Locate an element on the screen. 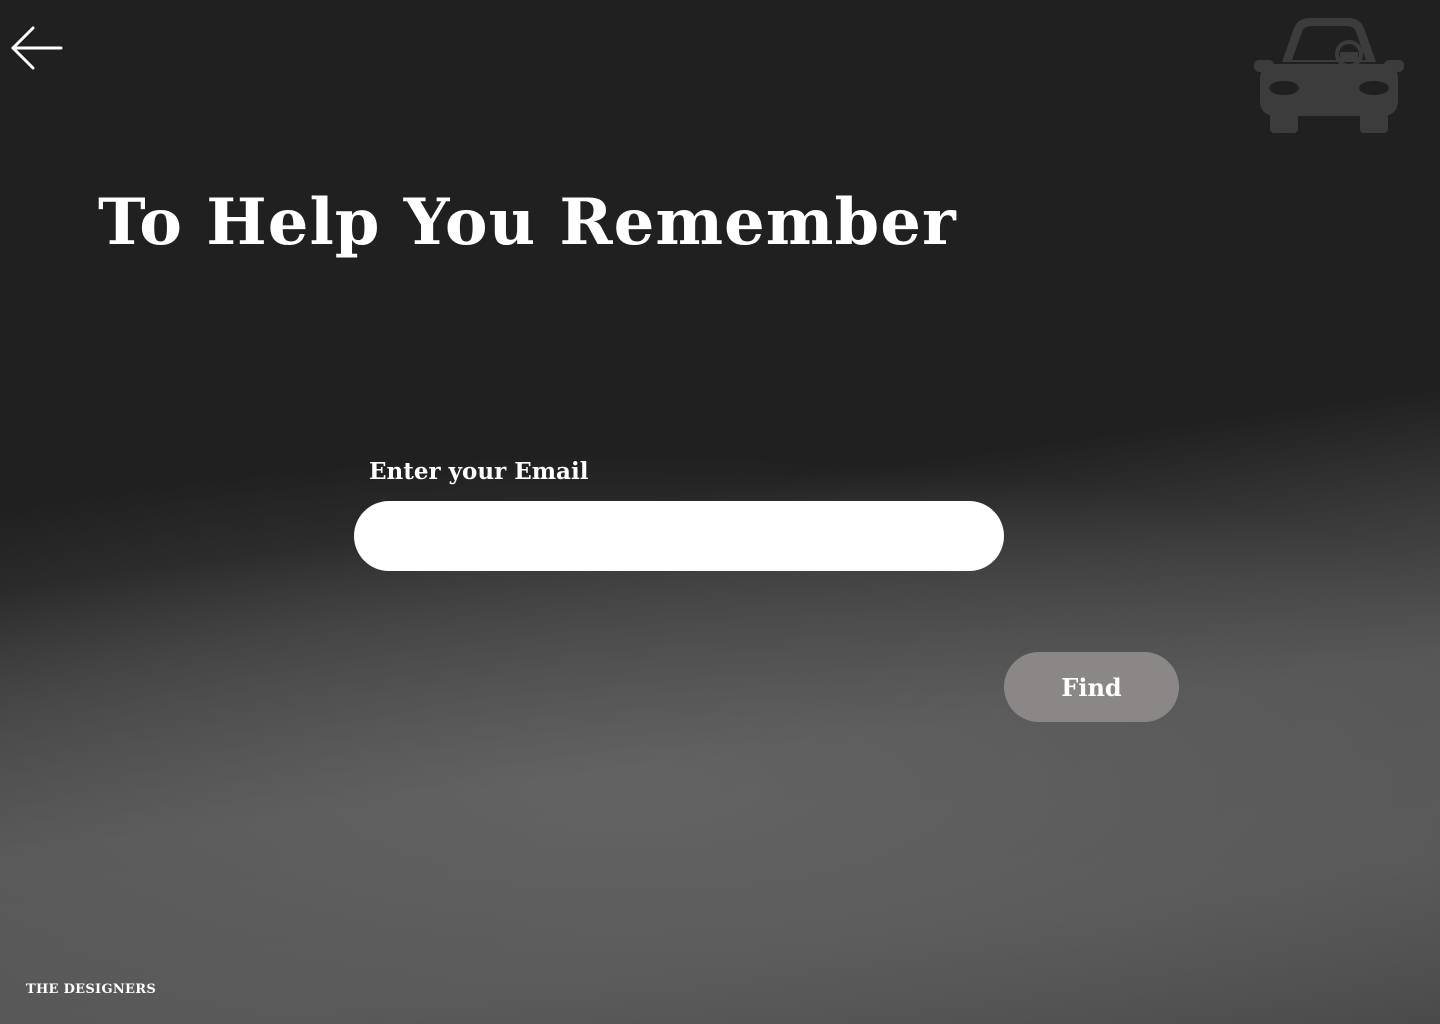  email-label: Enter your Email is located at coordinates (479, 471).